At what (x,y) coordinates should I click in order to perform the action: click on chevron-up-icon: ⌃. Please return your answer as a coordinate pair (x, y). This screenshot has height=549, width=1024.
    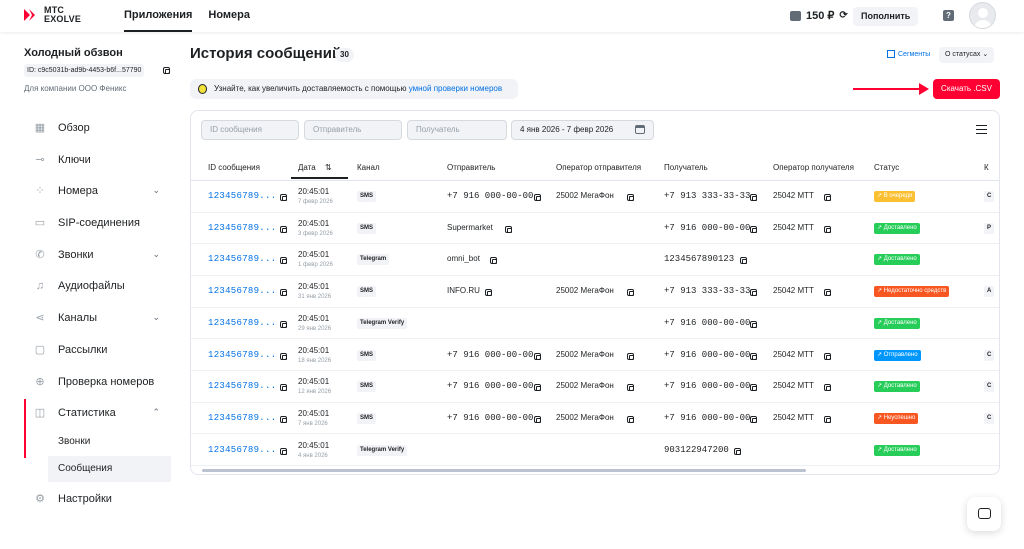
    Looking at the image, I should click on (156, 412).